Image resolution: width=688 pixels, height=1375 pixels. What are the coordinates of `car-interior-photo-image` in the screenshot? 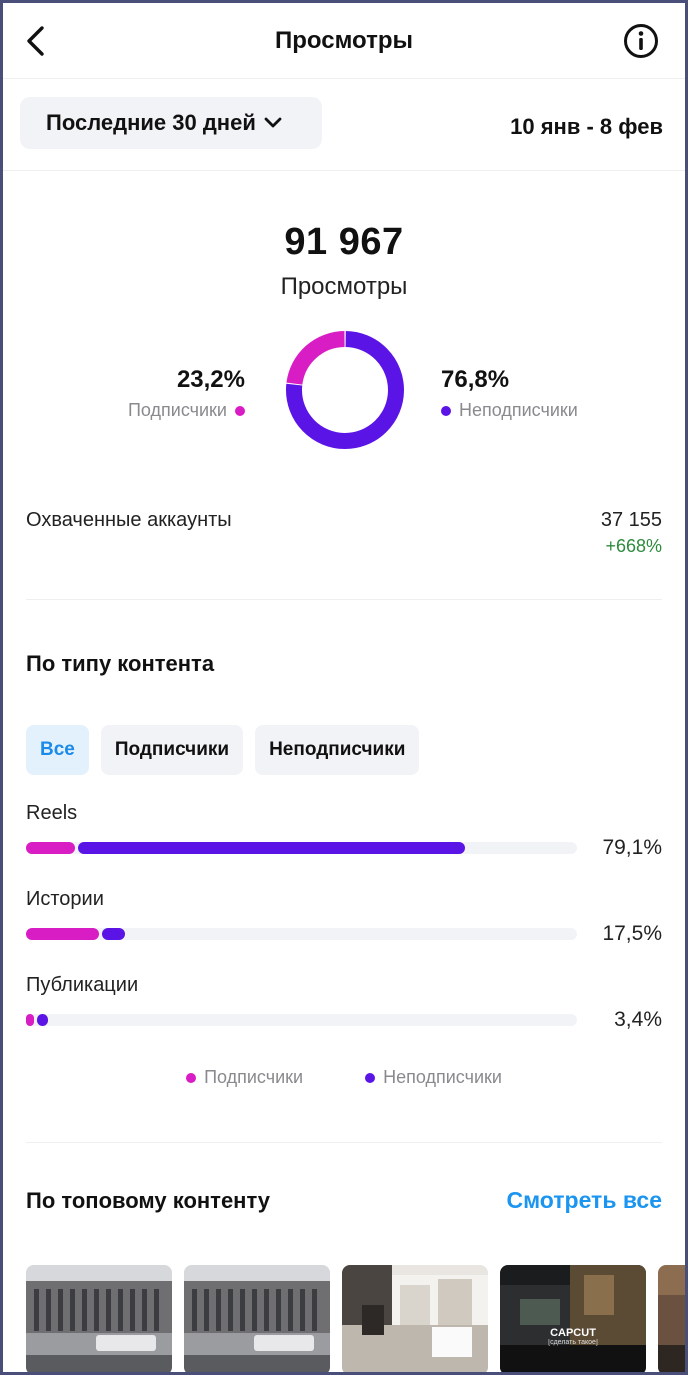 It's located at (573, 1318).